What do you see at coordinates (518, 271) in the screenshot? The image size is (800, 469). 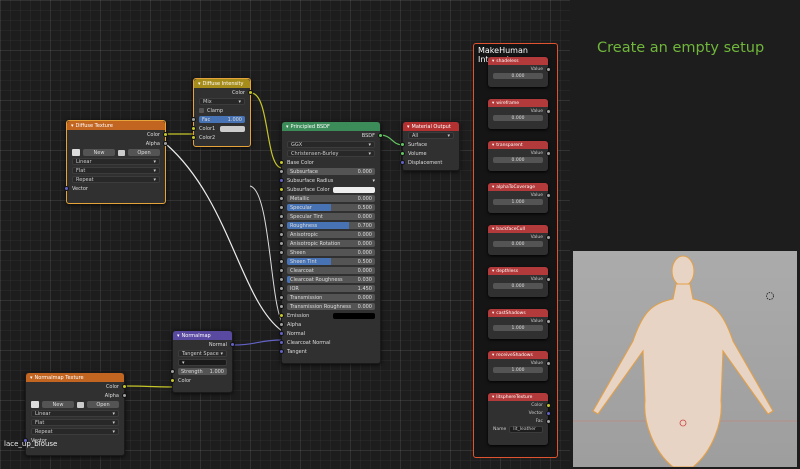 I see `node-header: ▾ depthless` at bounding box center [518, 271].